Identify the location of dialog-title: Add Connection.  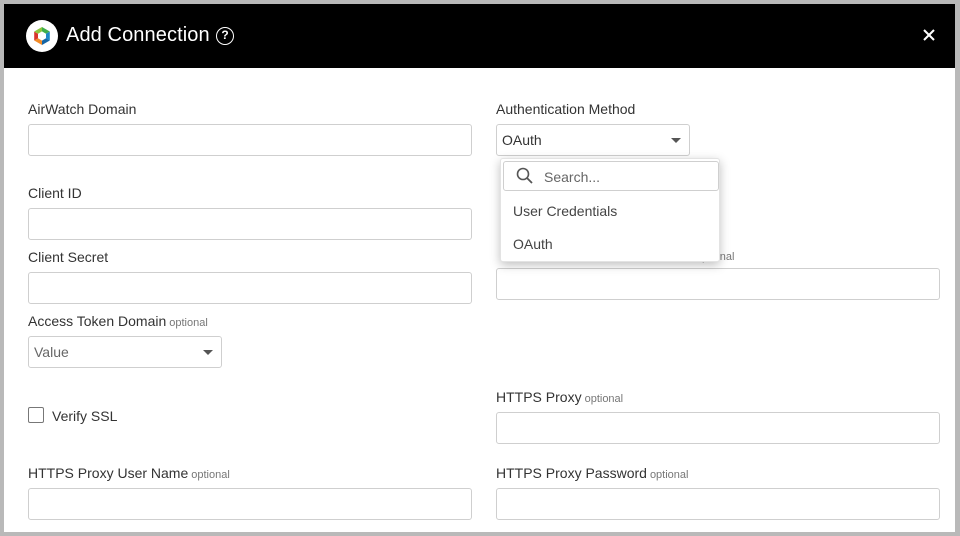
(138, 35).